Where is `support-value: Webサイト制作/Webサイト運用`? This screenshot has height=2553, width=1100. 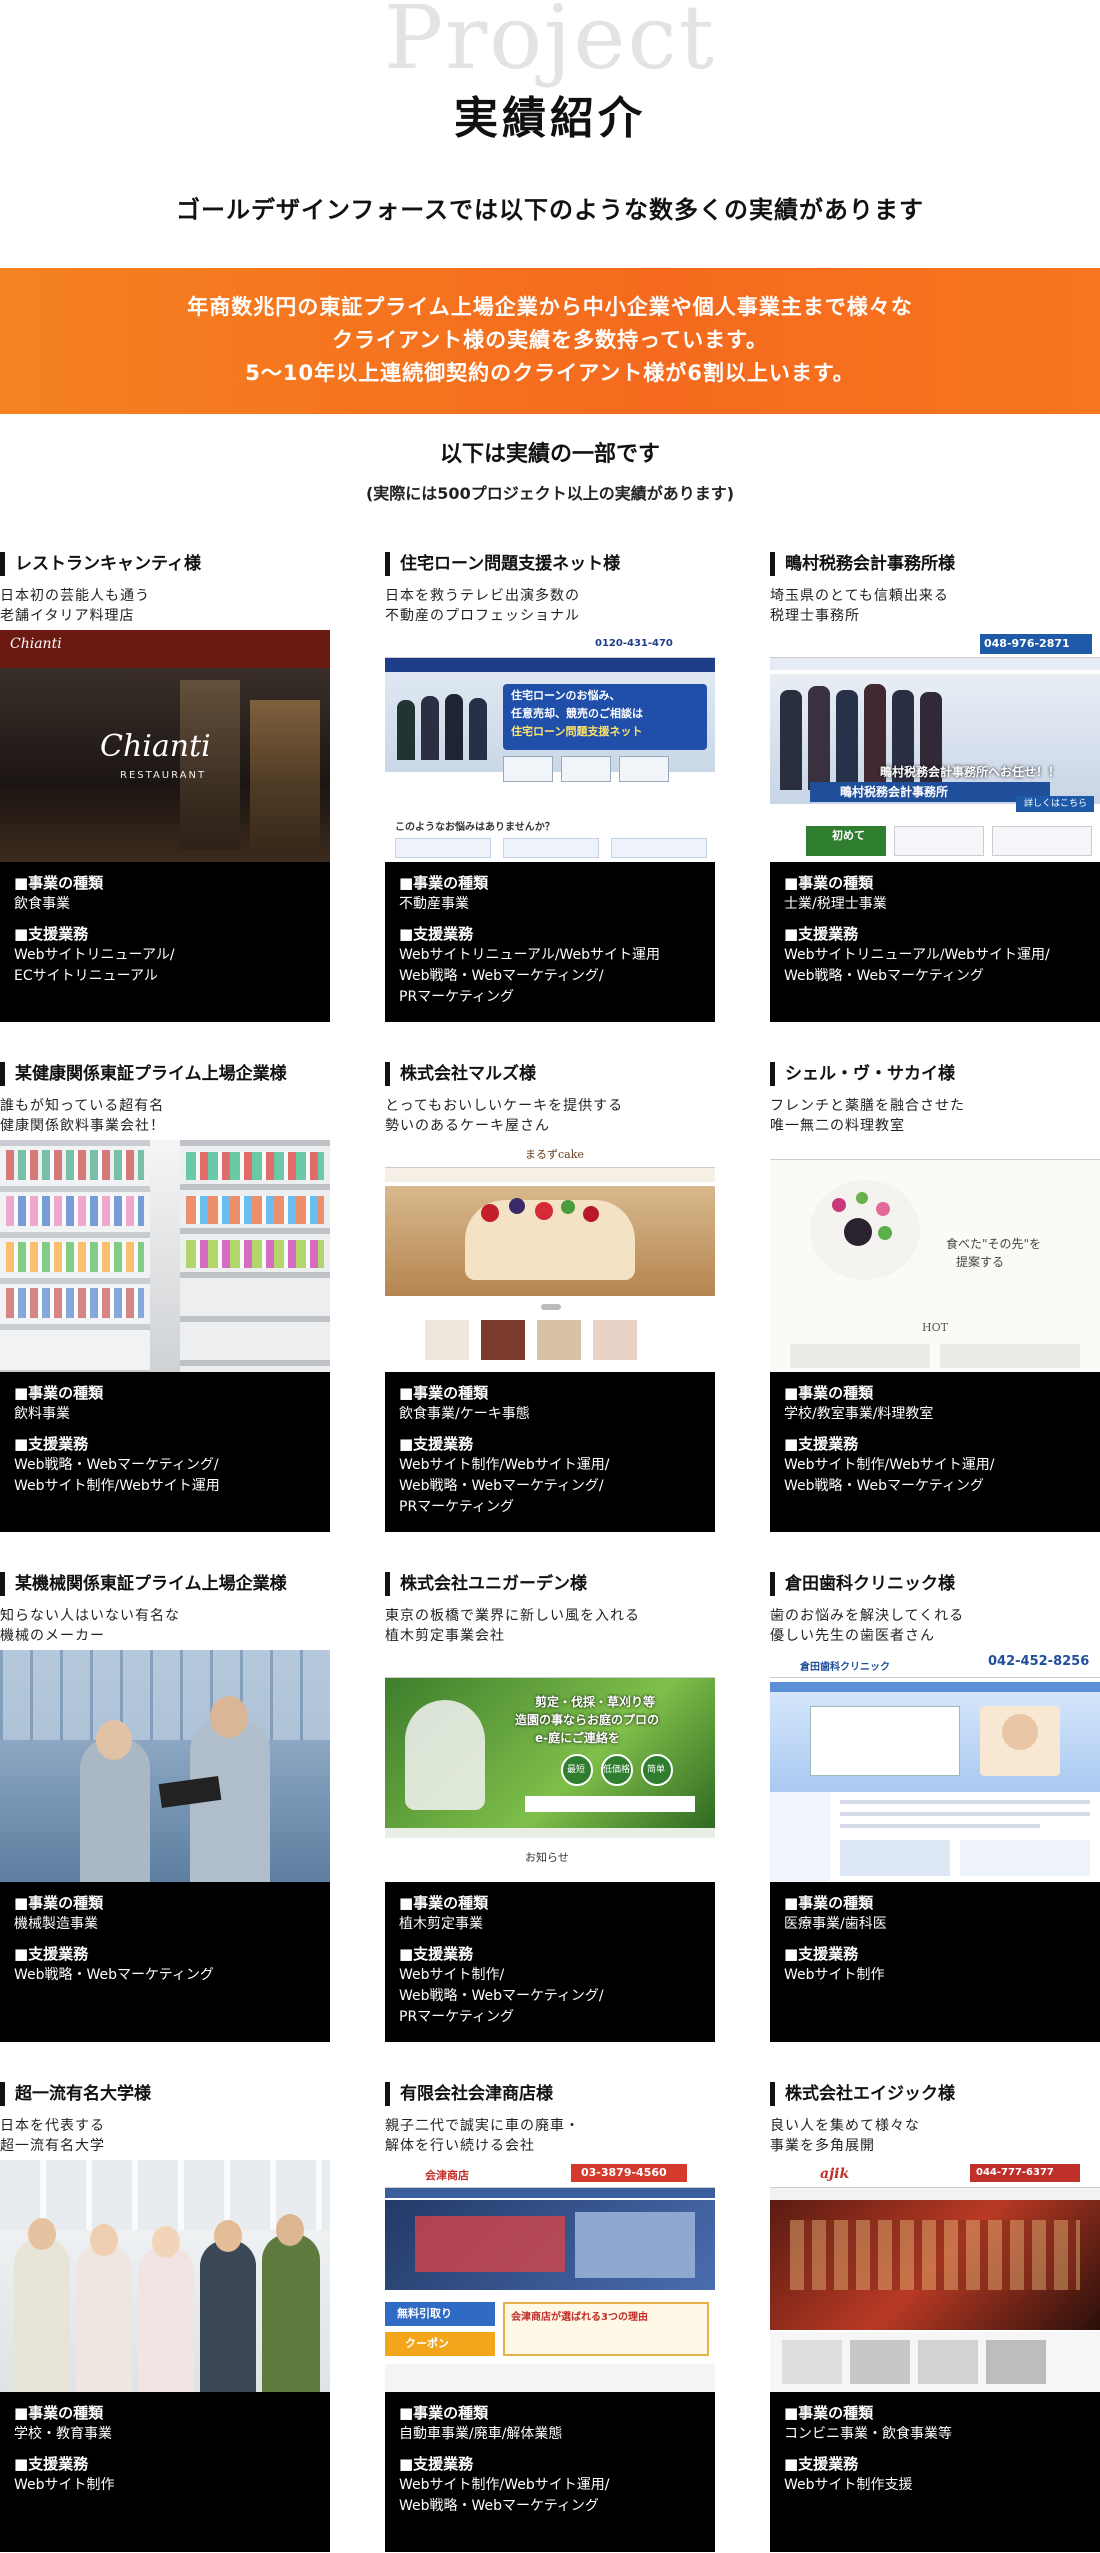 support-value: Webサイト制作/Webサイト運用 is located at coordinates (117, 1486).